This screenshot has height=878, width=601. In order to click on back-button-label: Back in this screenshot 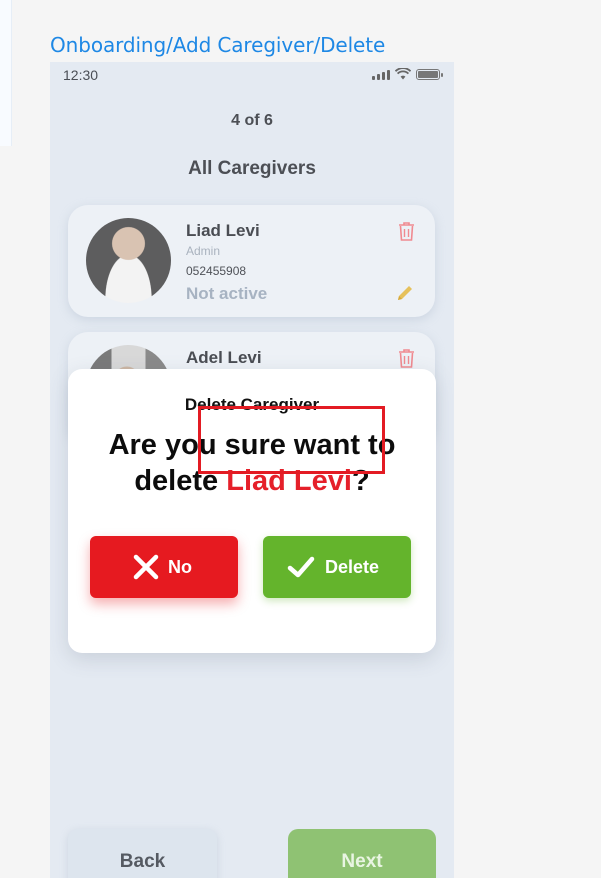, I will do `click(142, 861)`.